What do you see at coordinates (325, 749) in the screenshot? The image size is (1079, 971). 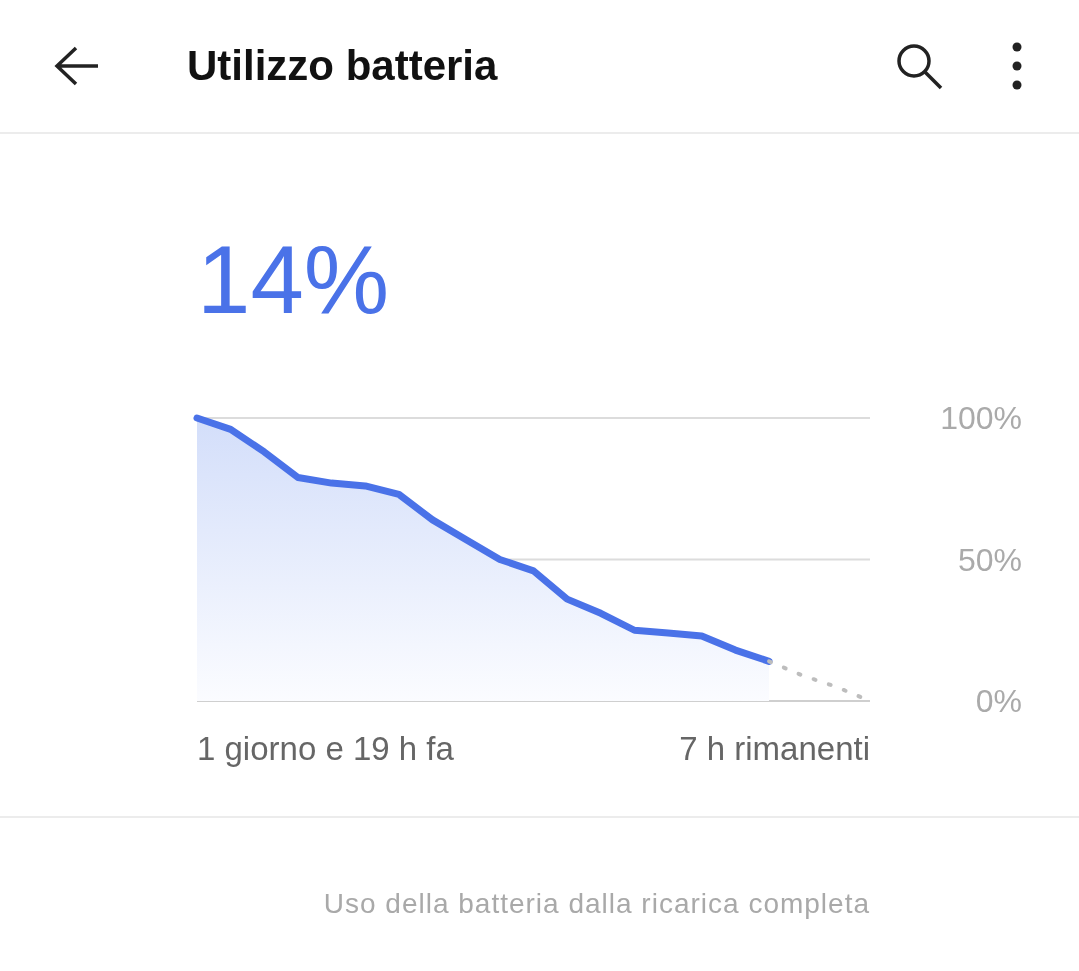 I see `x-axis-label: 1 giorno e 19 h fa` at bounding box center [325, 749].